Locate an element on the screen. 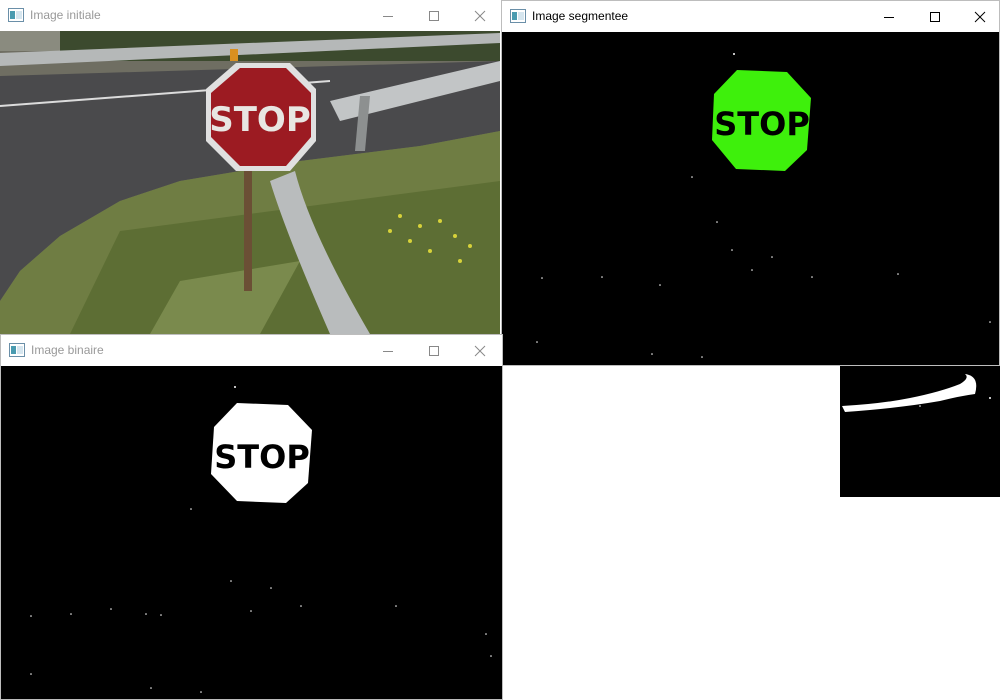 The image size is (1000, 700). window-title: Image segmentee is located at coordinates (580, 16).